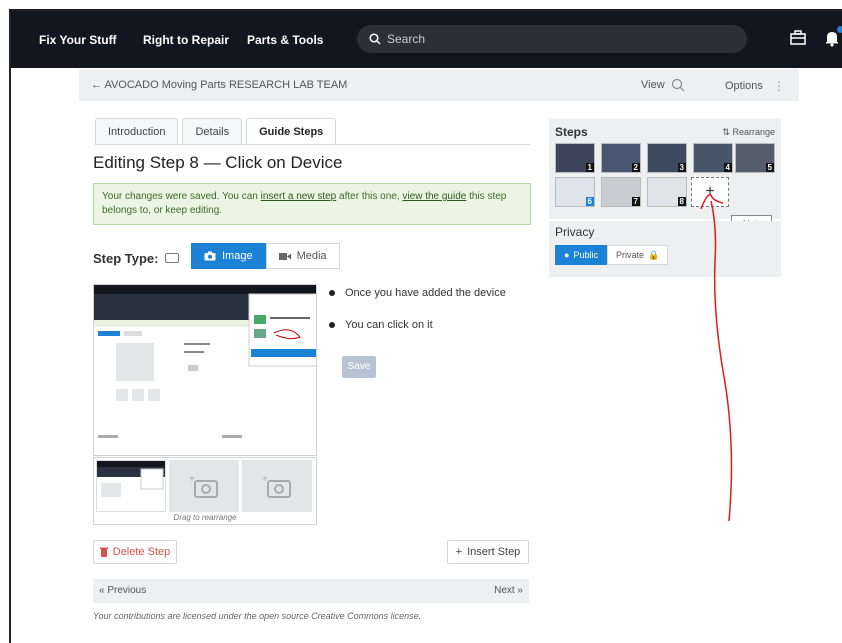 Image resolution: width=842 pixels, height=643 pixels. Describe the element at coordinates (406, 39) in the screenshot. I see `search-placeholder: Search` at that location.